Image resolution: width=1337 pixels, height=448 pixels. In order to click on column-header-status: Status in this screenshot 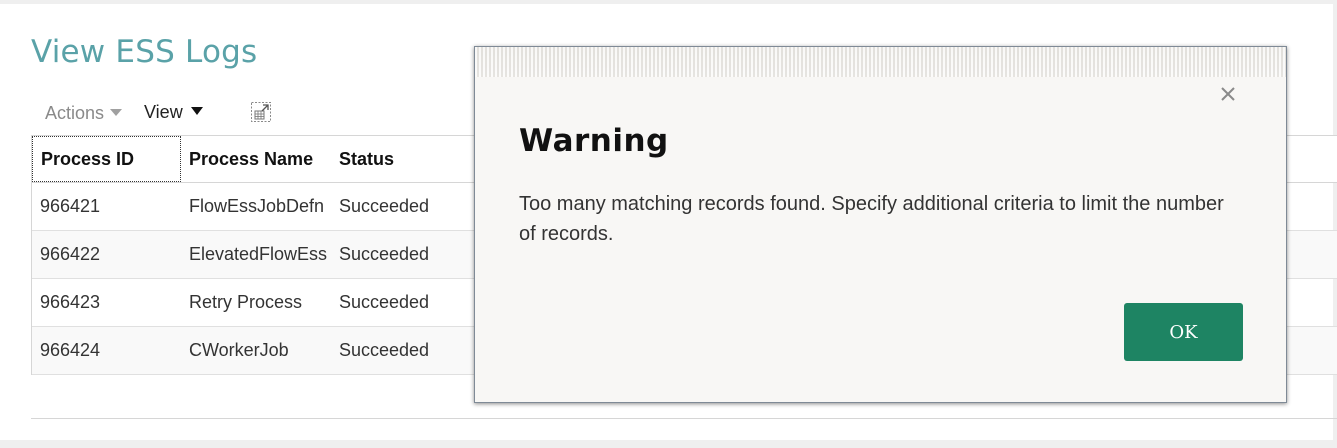, I will do `click(406, 159)`.